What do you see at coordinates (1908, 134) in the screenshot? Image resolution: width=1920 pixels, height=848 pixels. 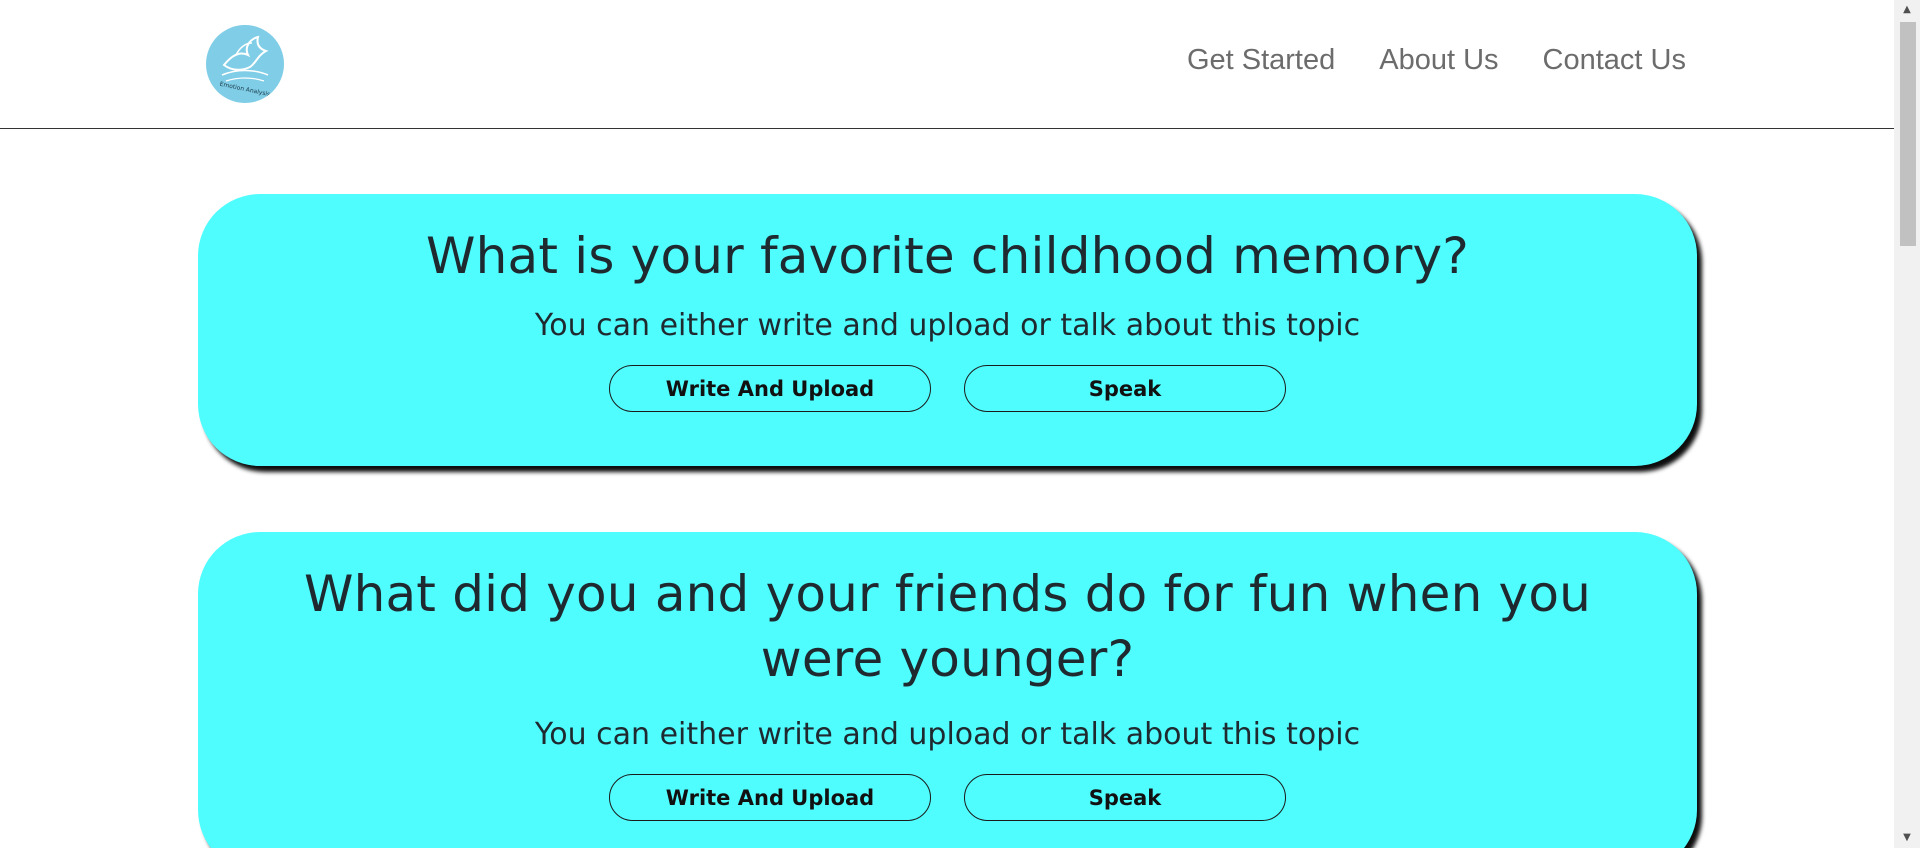 I see `scrollbar-thumb` at bounding box center [1908, 134].